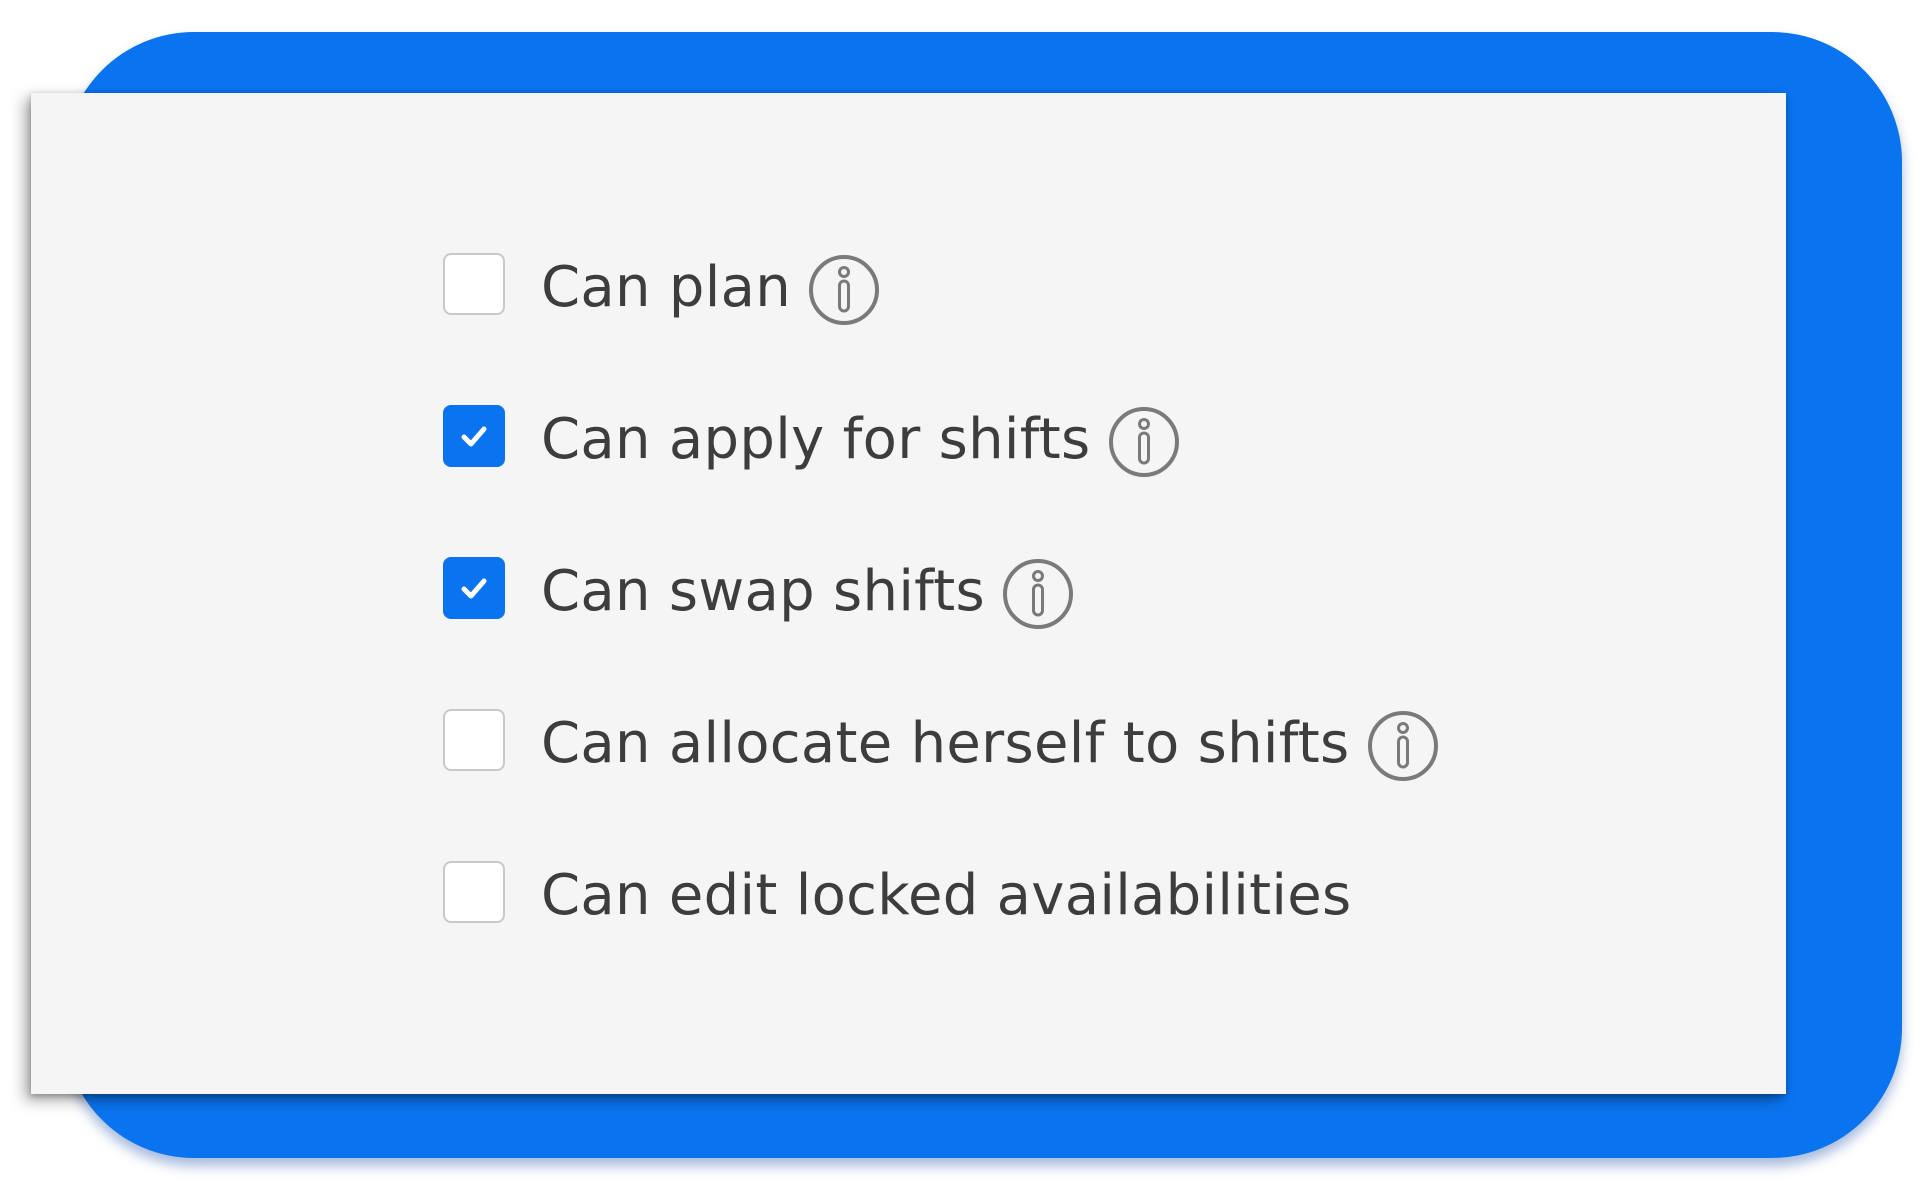 This screenshot has height=1183, width=1920. I want to click on permission-option-can-swap-shifts: Can swap shifts, so click(759, 592).